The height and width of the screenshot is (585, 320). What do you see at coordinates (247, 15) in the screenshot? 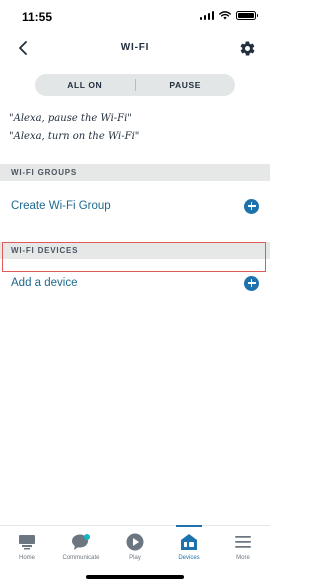
I see `battery-icon` at bounding box center [247, 15].